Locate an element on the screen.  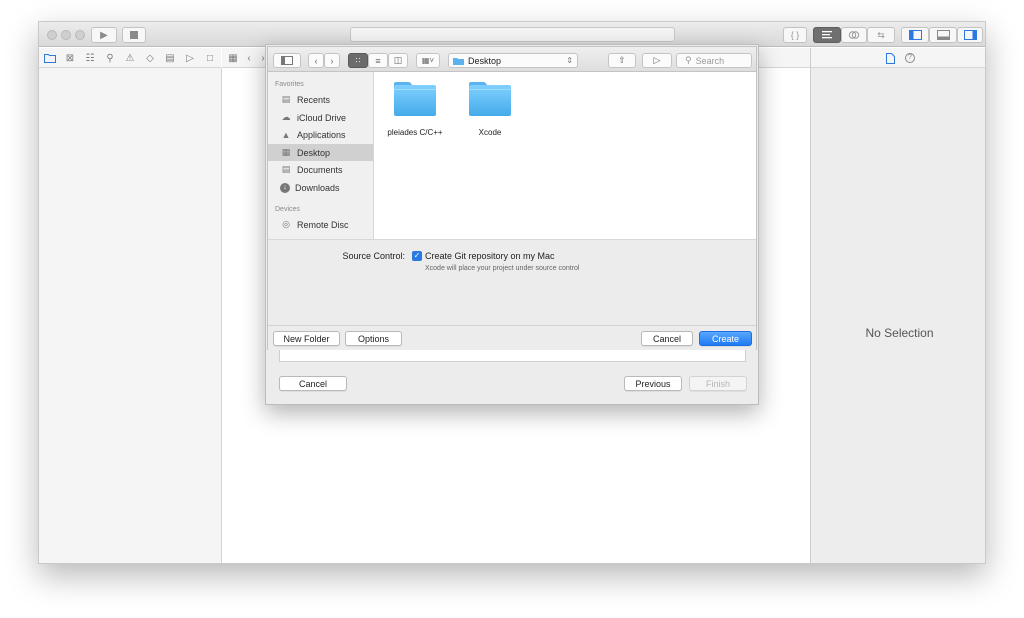
chevron-right-icon: › is located at coordinates (332, 60).